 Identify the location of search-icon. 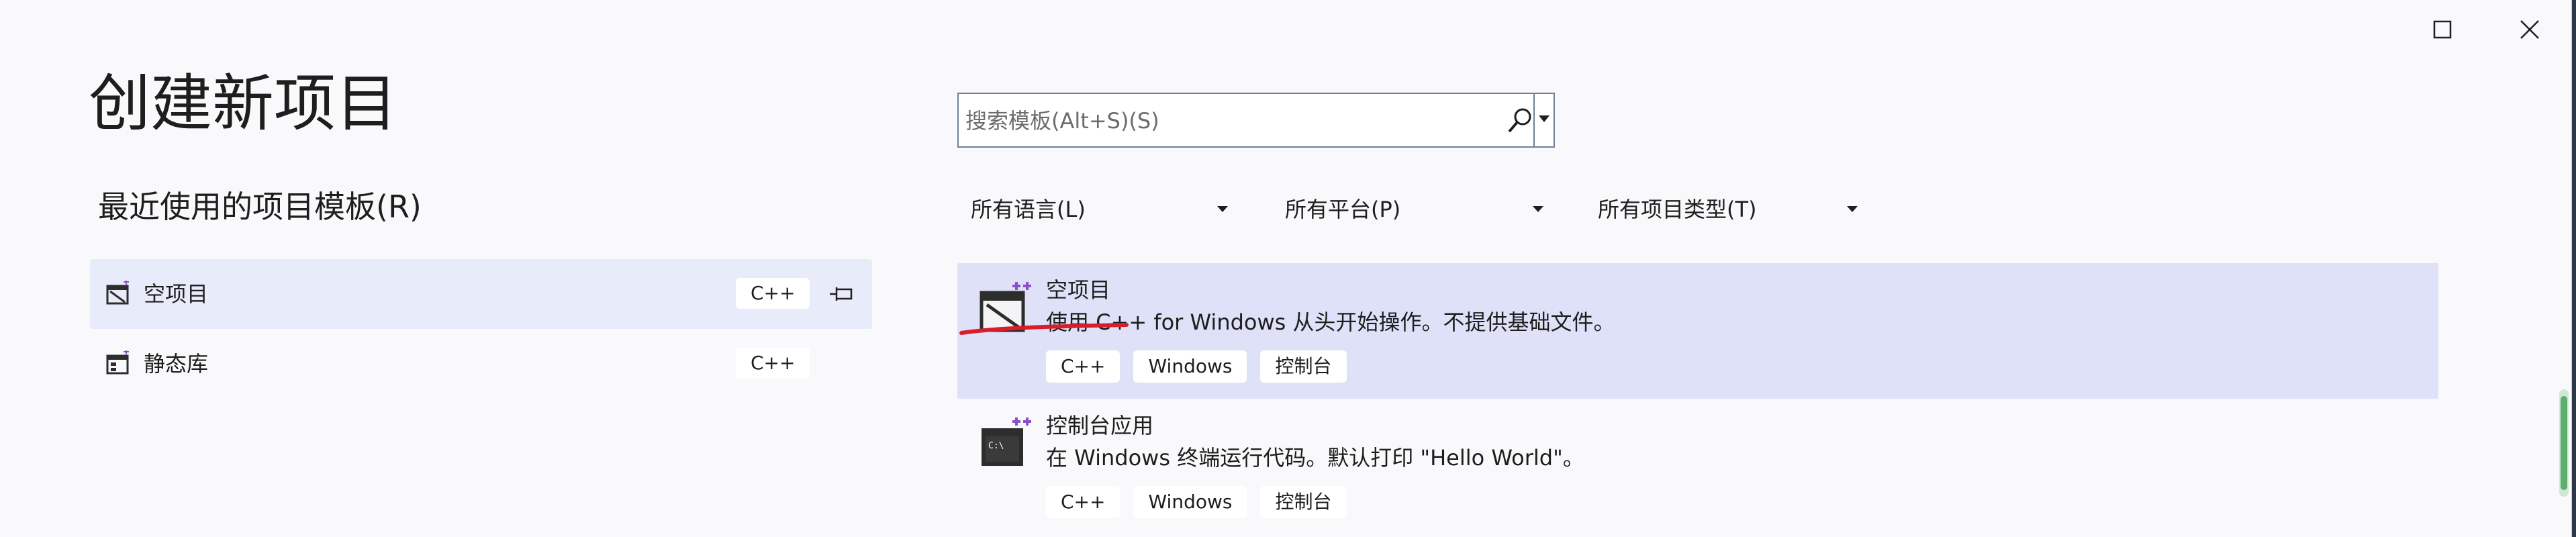
(1520, 121).